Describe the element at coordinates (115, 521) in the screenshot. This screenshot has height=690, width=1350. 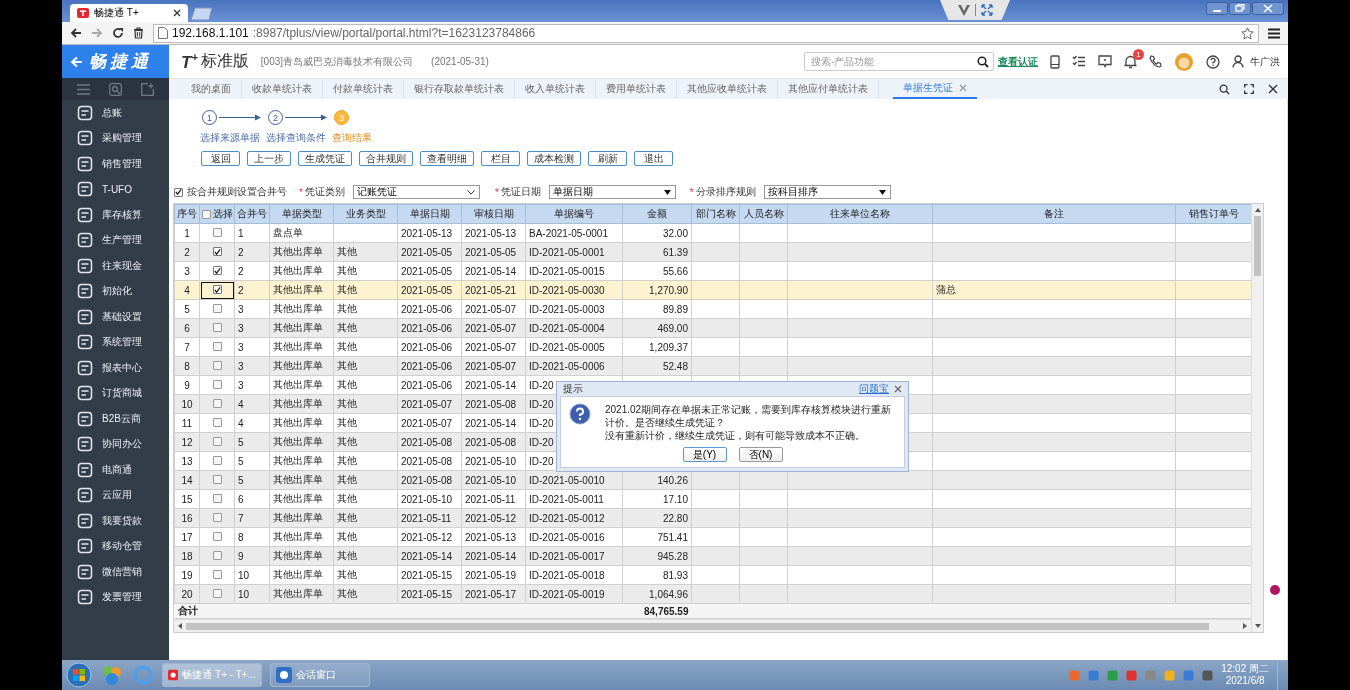
I see `sidebar-item: 我要贷款` at that location.